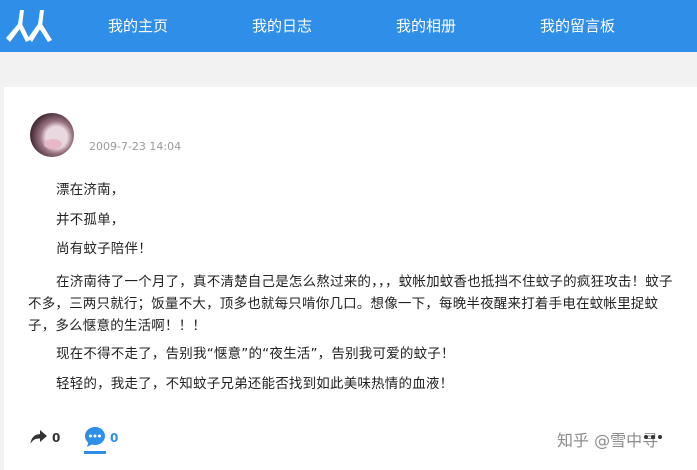 The image size is (697, 470). Describe the element at coordinates (255, 354) in the screenshot. I see `post-paragraph: 现在不得不走了，告别我“惬意”的“夜生活”，告别我可爱的蚊子！` at that location.